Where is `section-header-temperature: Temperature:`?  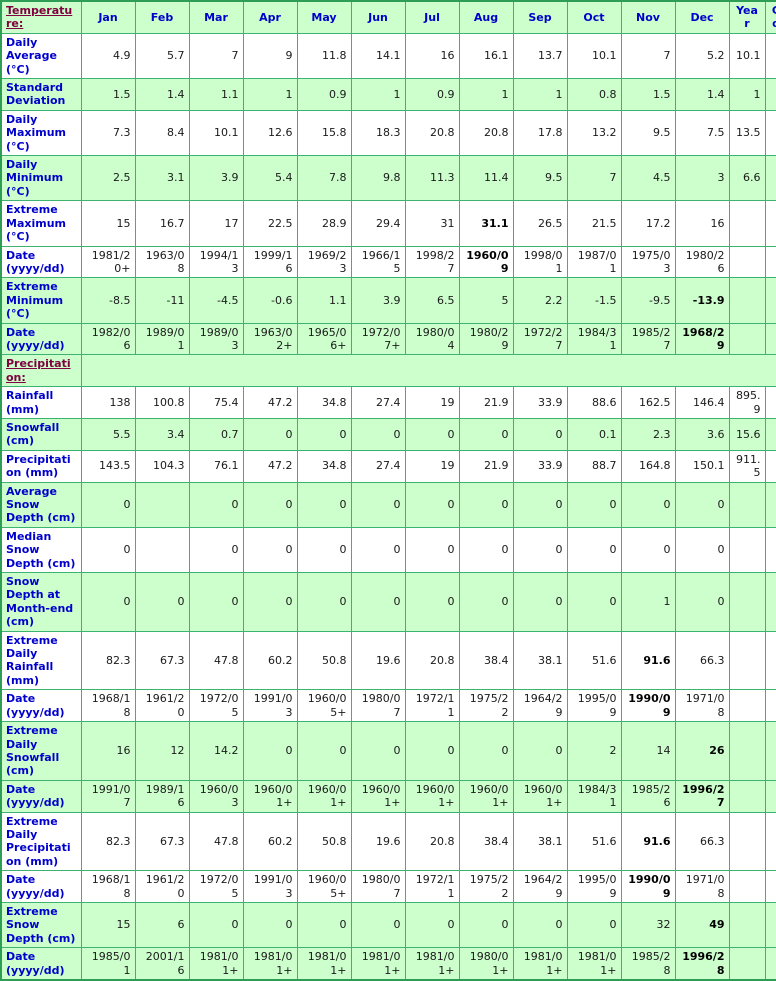
section-header-temperature: Temperature: is located at coordinates (41, 17).